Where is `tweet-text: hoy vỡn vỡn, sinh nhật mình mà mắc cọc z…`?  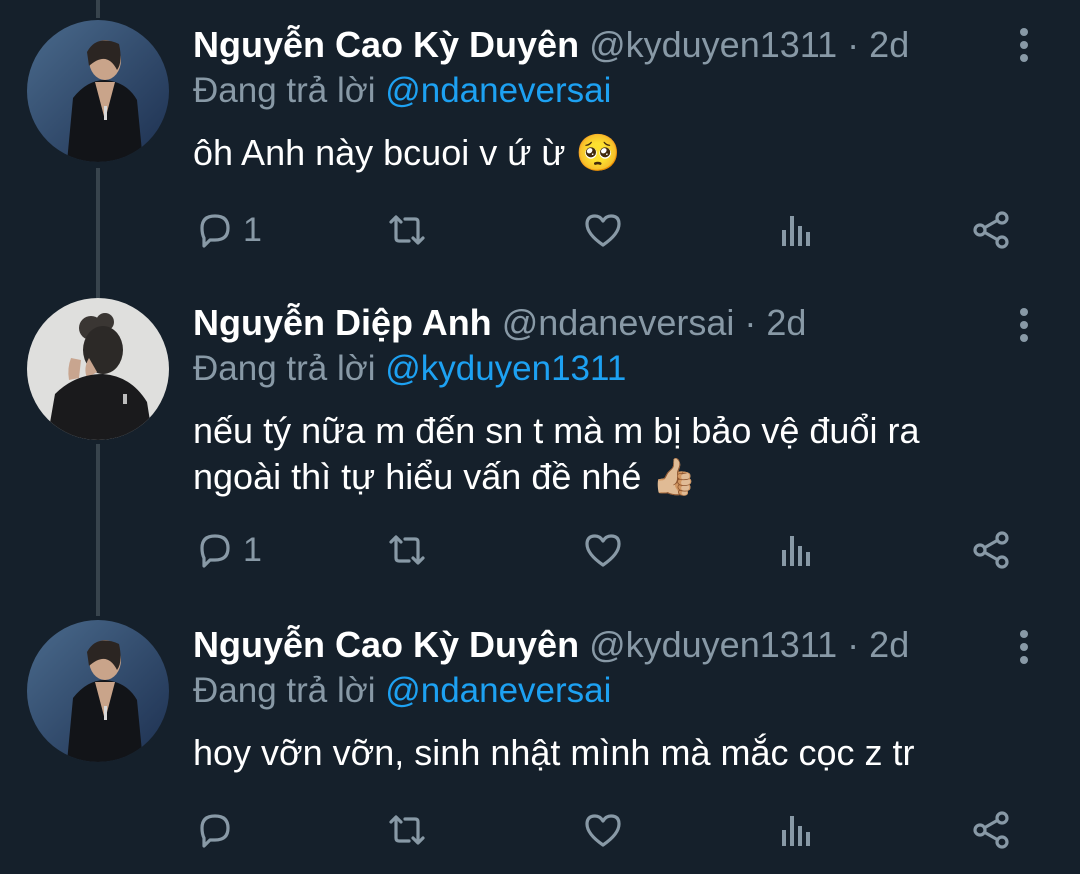
tweet-text: hoy vỡn vỡn, sinh nhật mình mà mắc cọc z… is located at coordinates (606, 753).